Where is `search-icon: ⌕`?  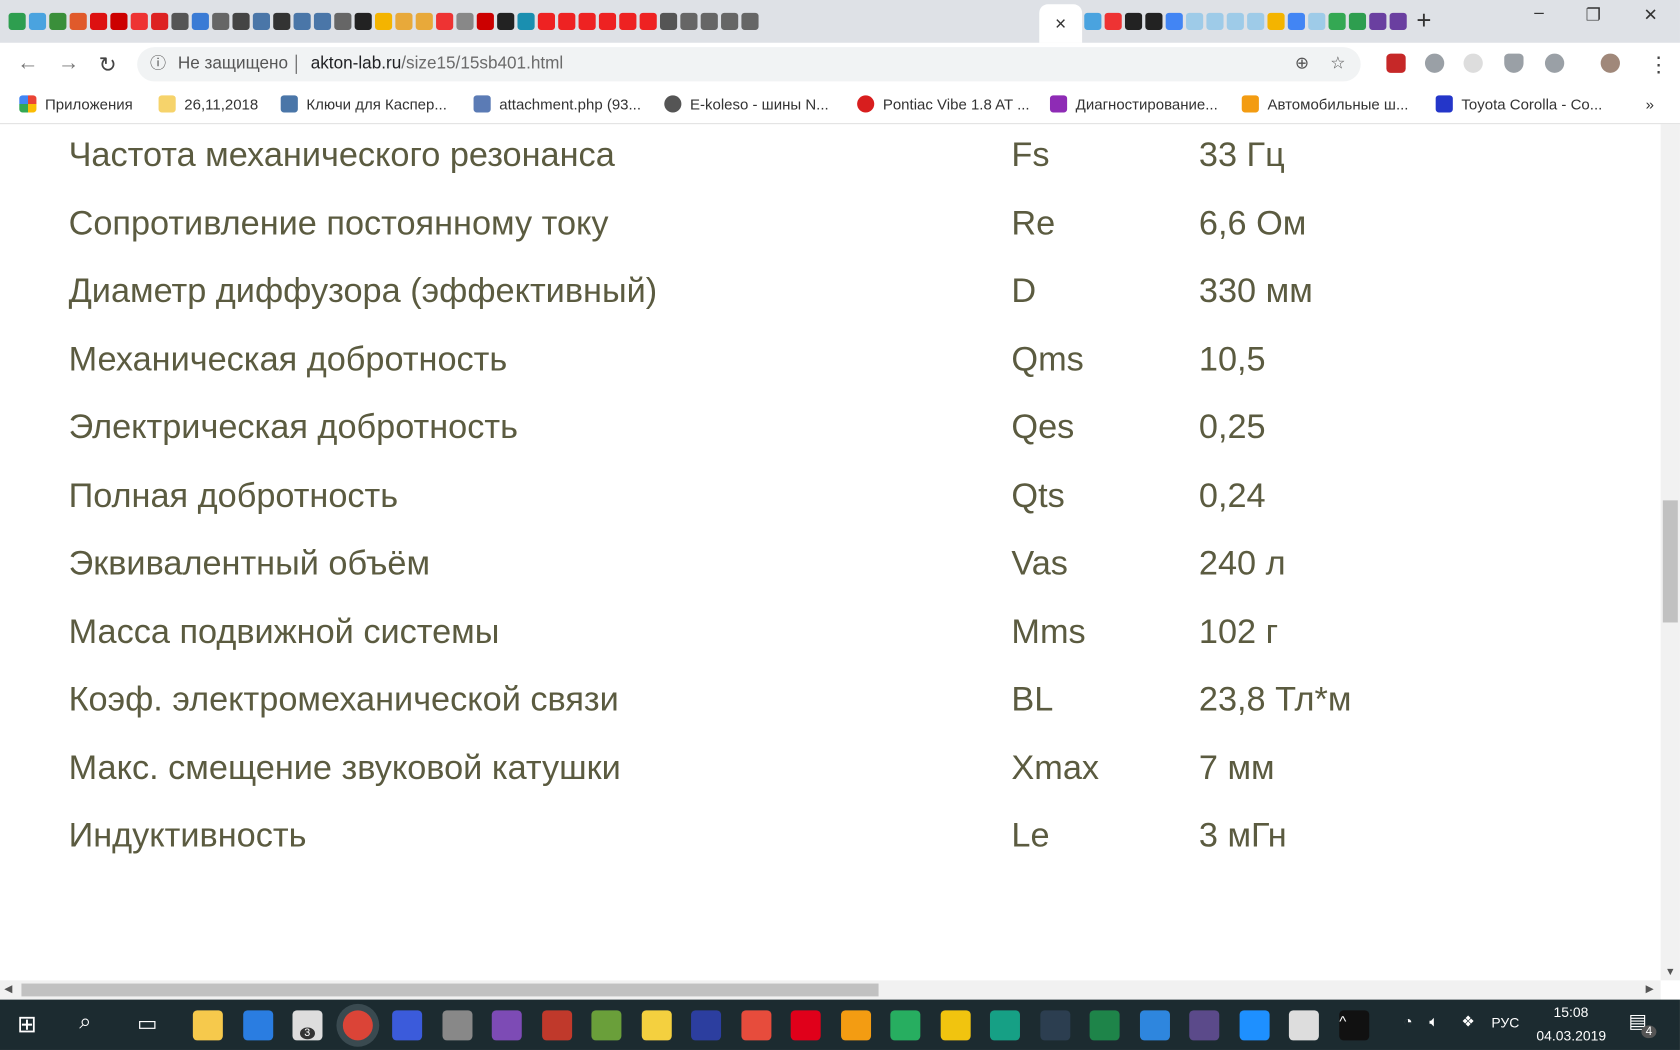 search-icon: ⌕ is located at coordinates (85, 1022).